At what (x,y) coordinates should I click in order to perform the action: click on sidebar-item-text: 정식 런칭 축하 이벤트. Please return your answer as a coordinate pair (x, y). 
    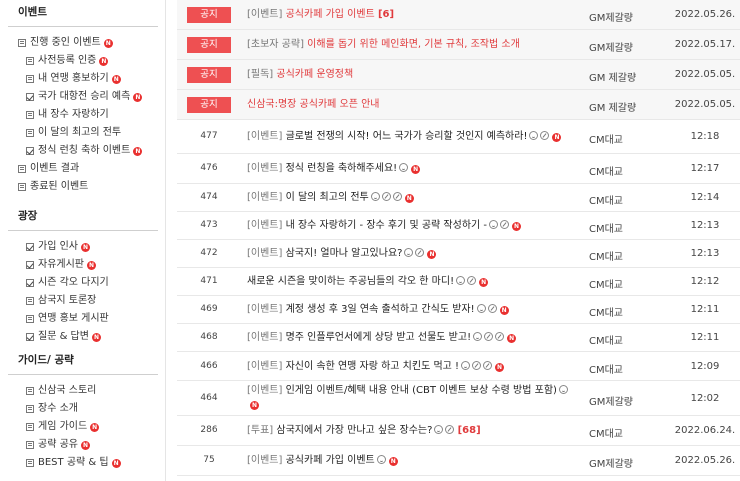
    Looking at the image, I should click on (84, 150).